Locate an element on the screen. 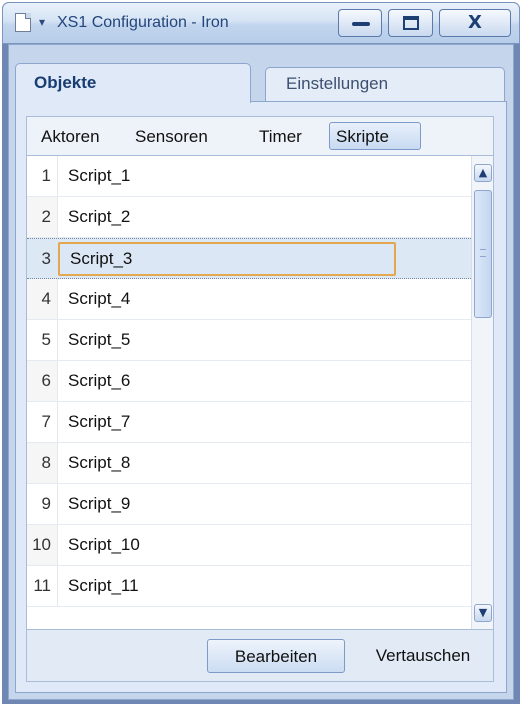 The height and width of the screenshot is (706, 524). row-name: Script_8 is located at coordinates (264, 463).